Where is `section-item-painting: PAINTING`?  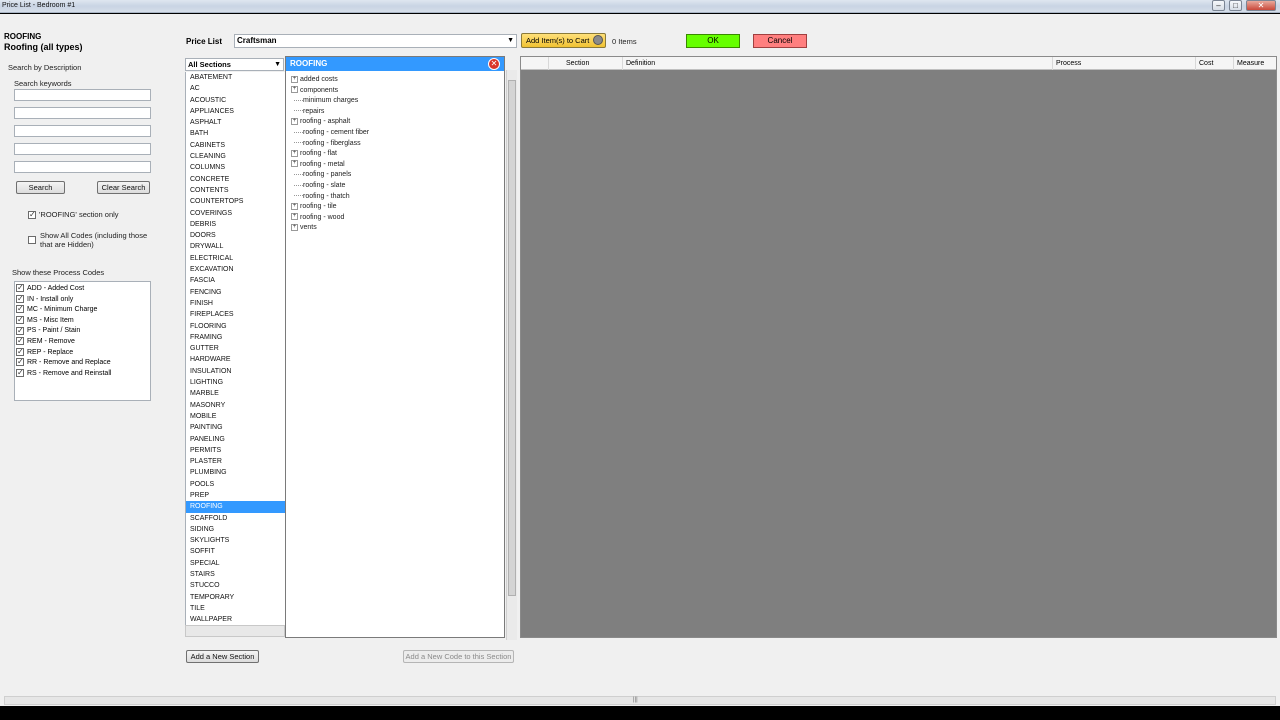
section-item-painting: PAINTING is located at coordinates (235, 427).